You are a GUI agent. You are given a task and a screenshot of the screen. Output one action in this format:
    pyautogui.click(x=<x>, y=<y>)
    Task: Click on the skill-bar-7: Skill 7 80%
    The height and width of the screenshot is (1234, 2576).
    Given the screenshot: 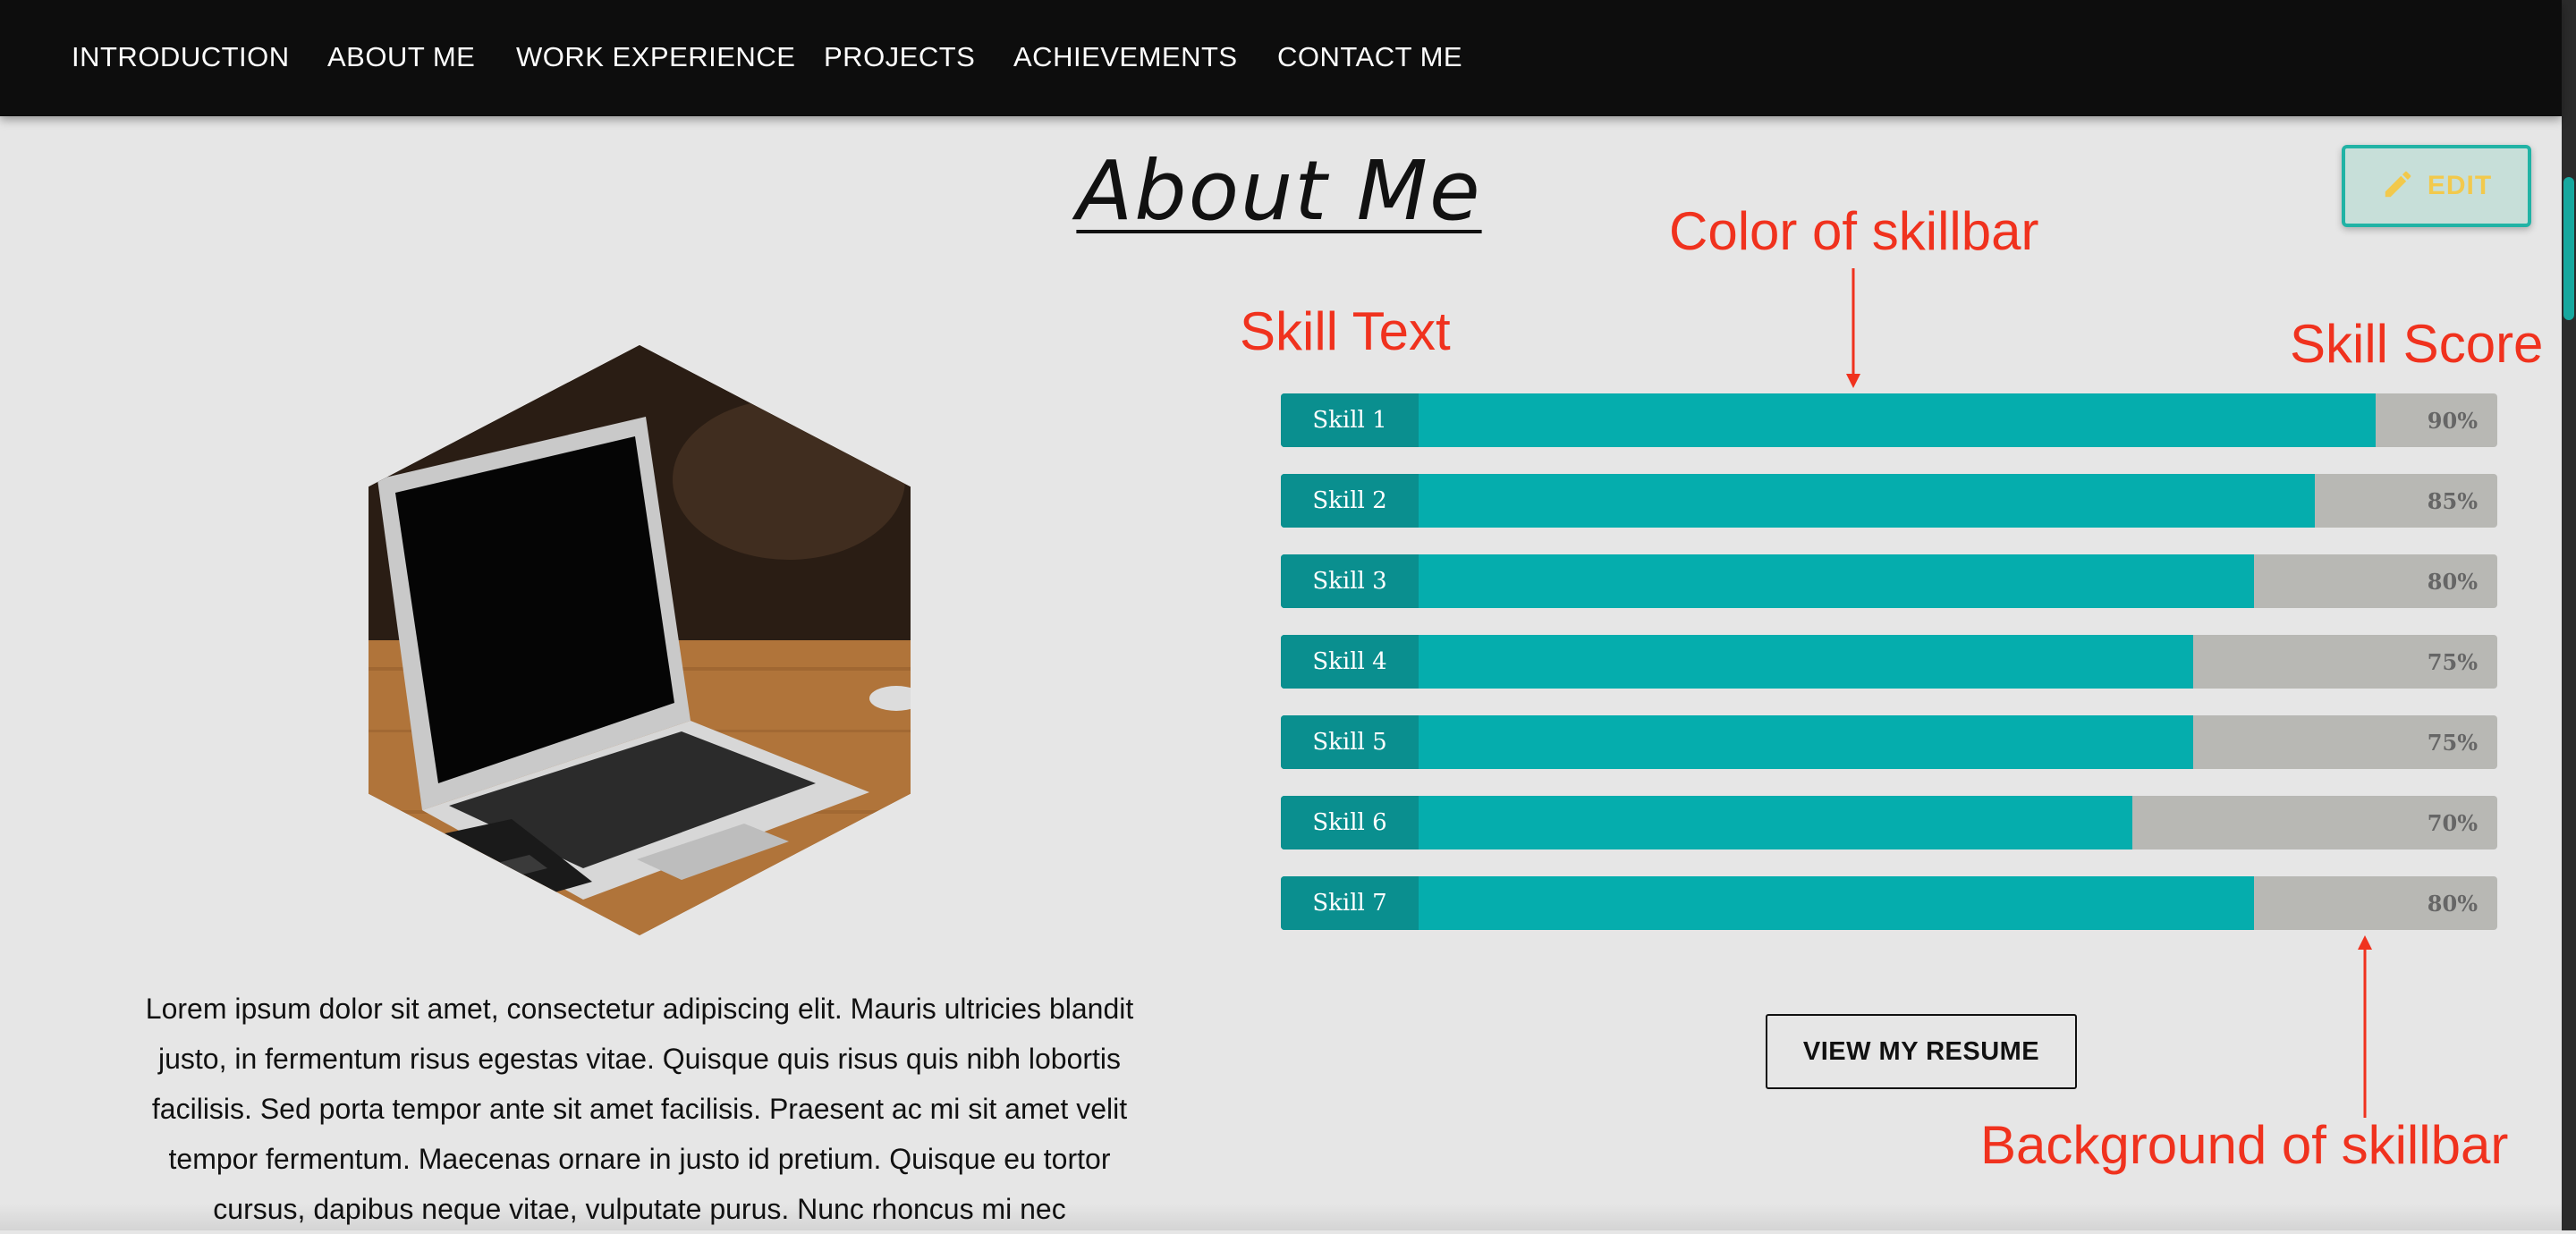 What is the action you would take?
    pyautogui.click(x=1889, y=903)
    